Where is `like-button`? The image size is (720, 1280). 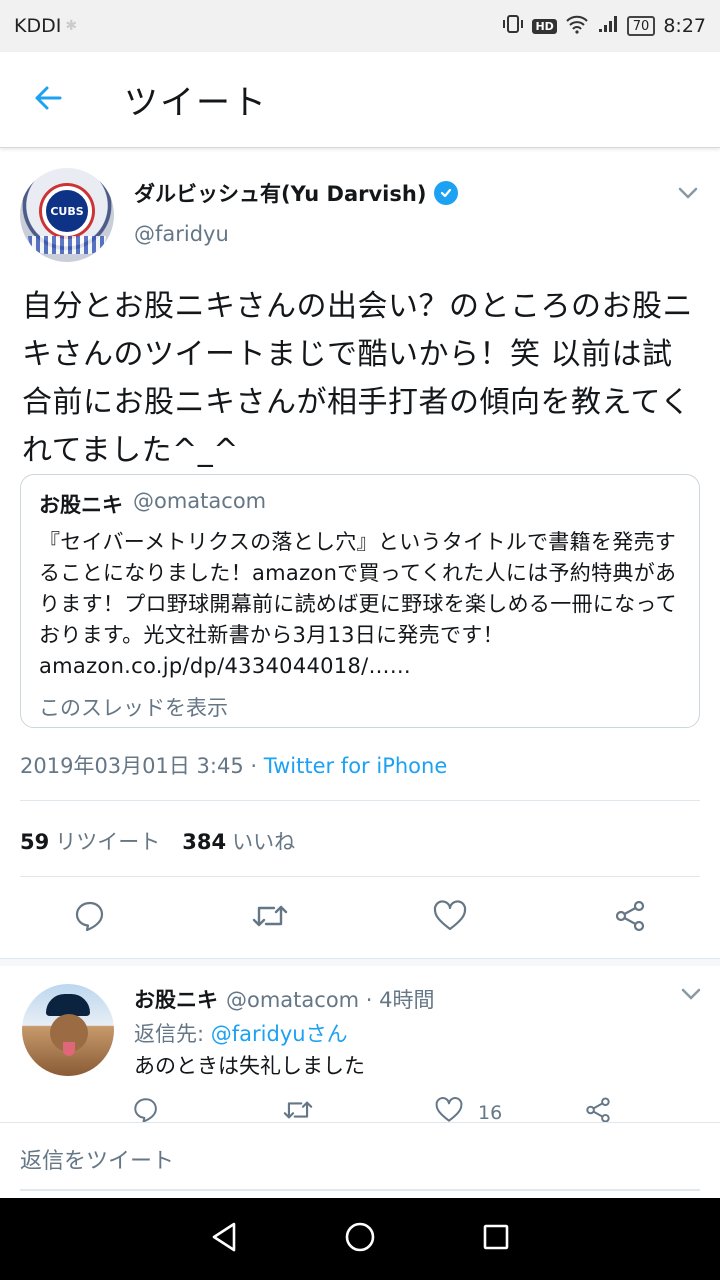 like-button is located at coordinates (450, 918).